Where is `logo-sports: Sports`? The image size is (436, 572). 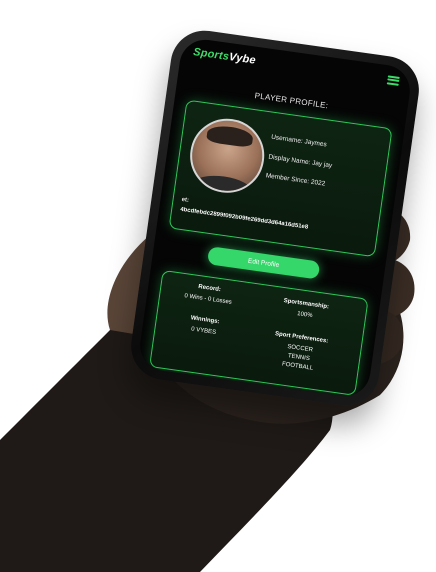 logo-sports: Sports is located at coordinates (211, 54).